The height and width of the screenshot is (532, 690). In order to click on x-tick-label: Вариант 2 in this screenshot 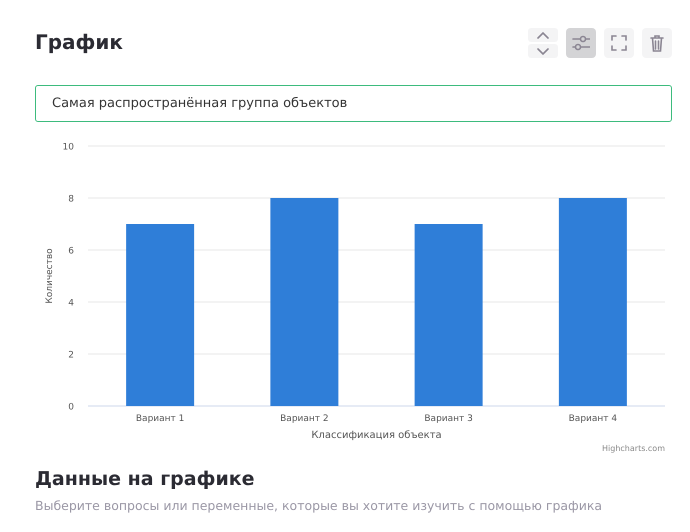, I will do `click(304, 419)`.